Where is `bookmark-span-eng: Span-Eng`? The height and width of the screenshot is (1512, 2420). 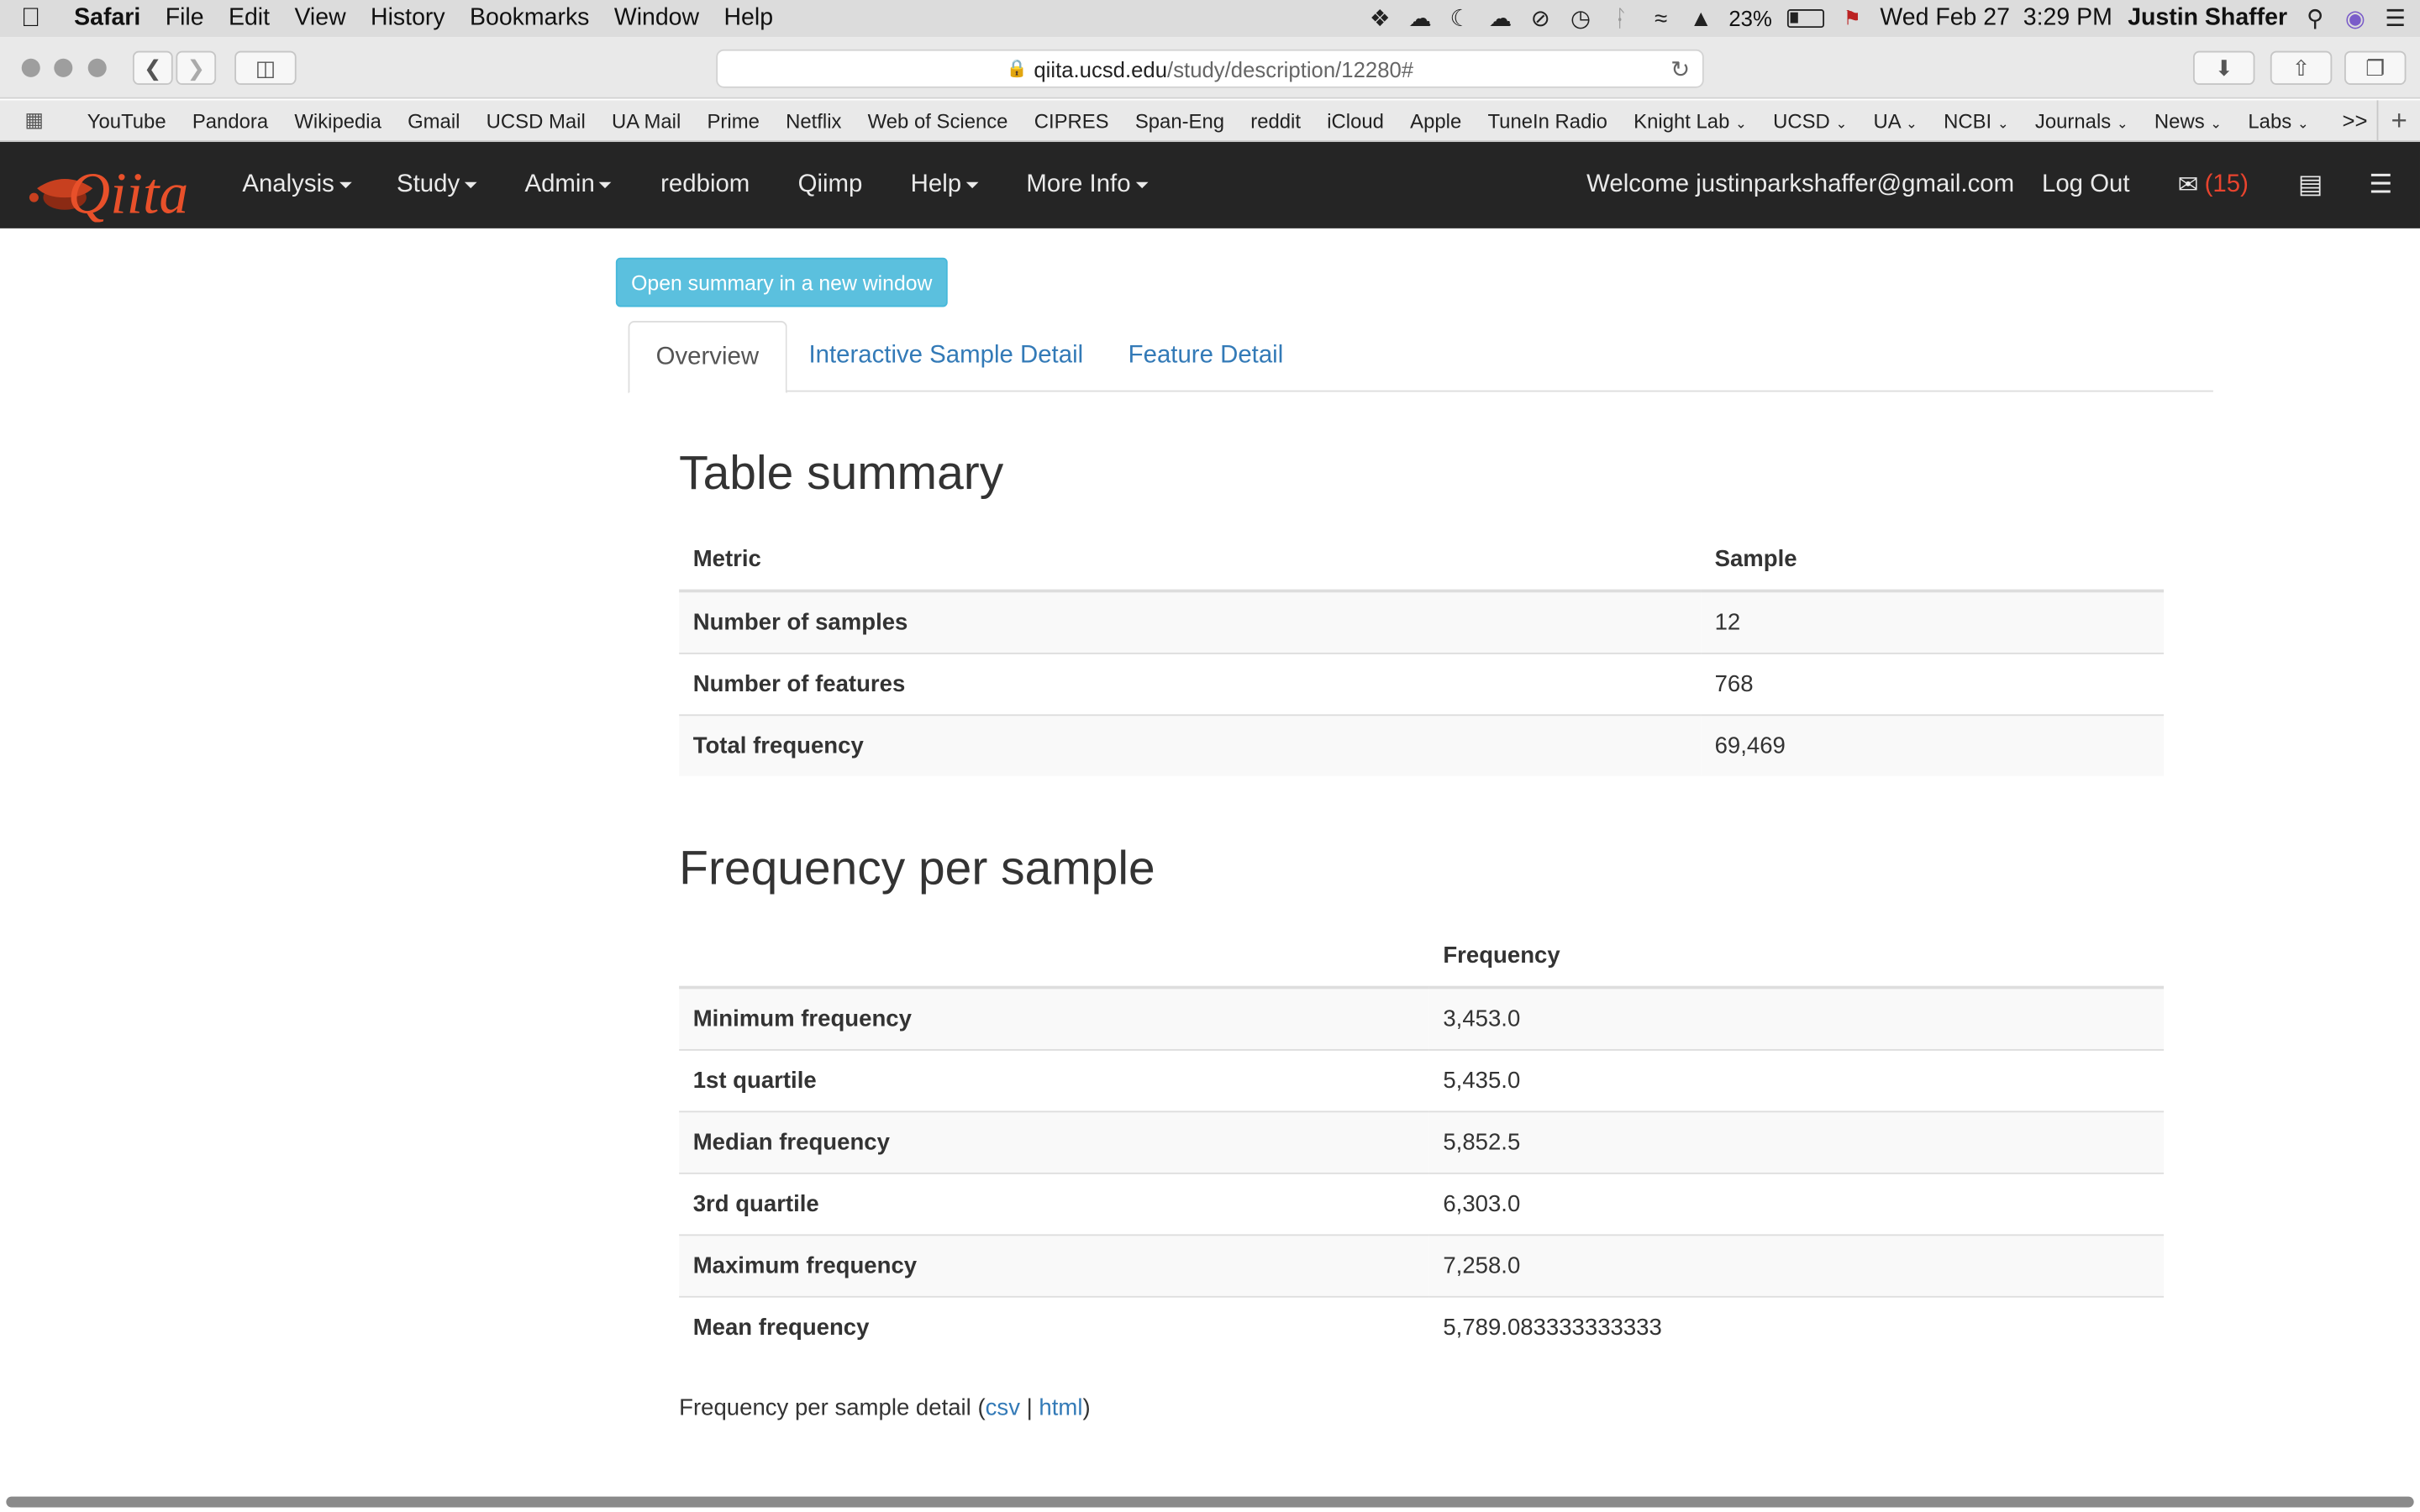 bookmark-span-eng: Span-Eng is located at coordinates (1179, 120).